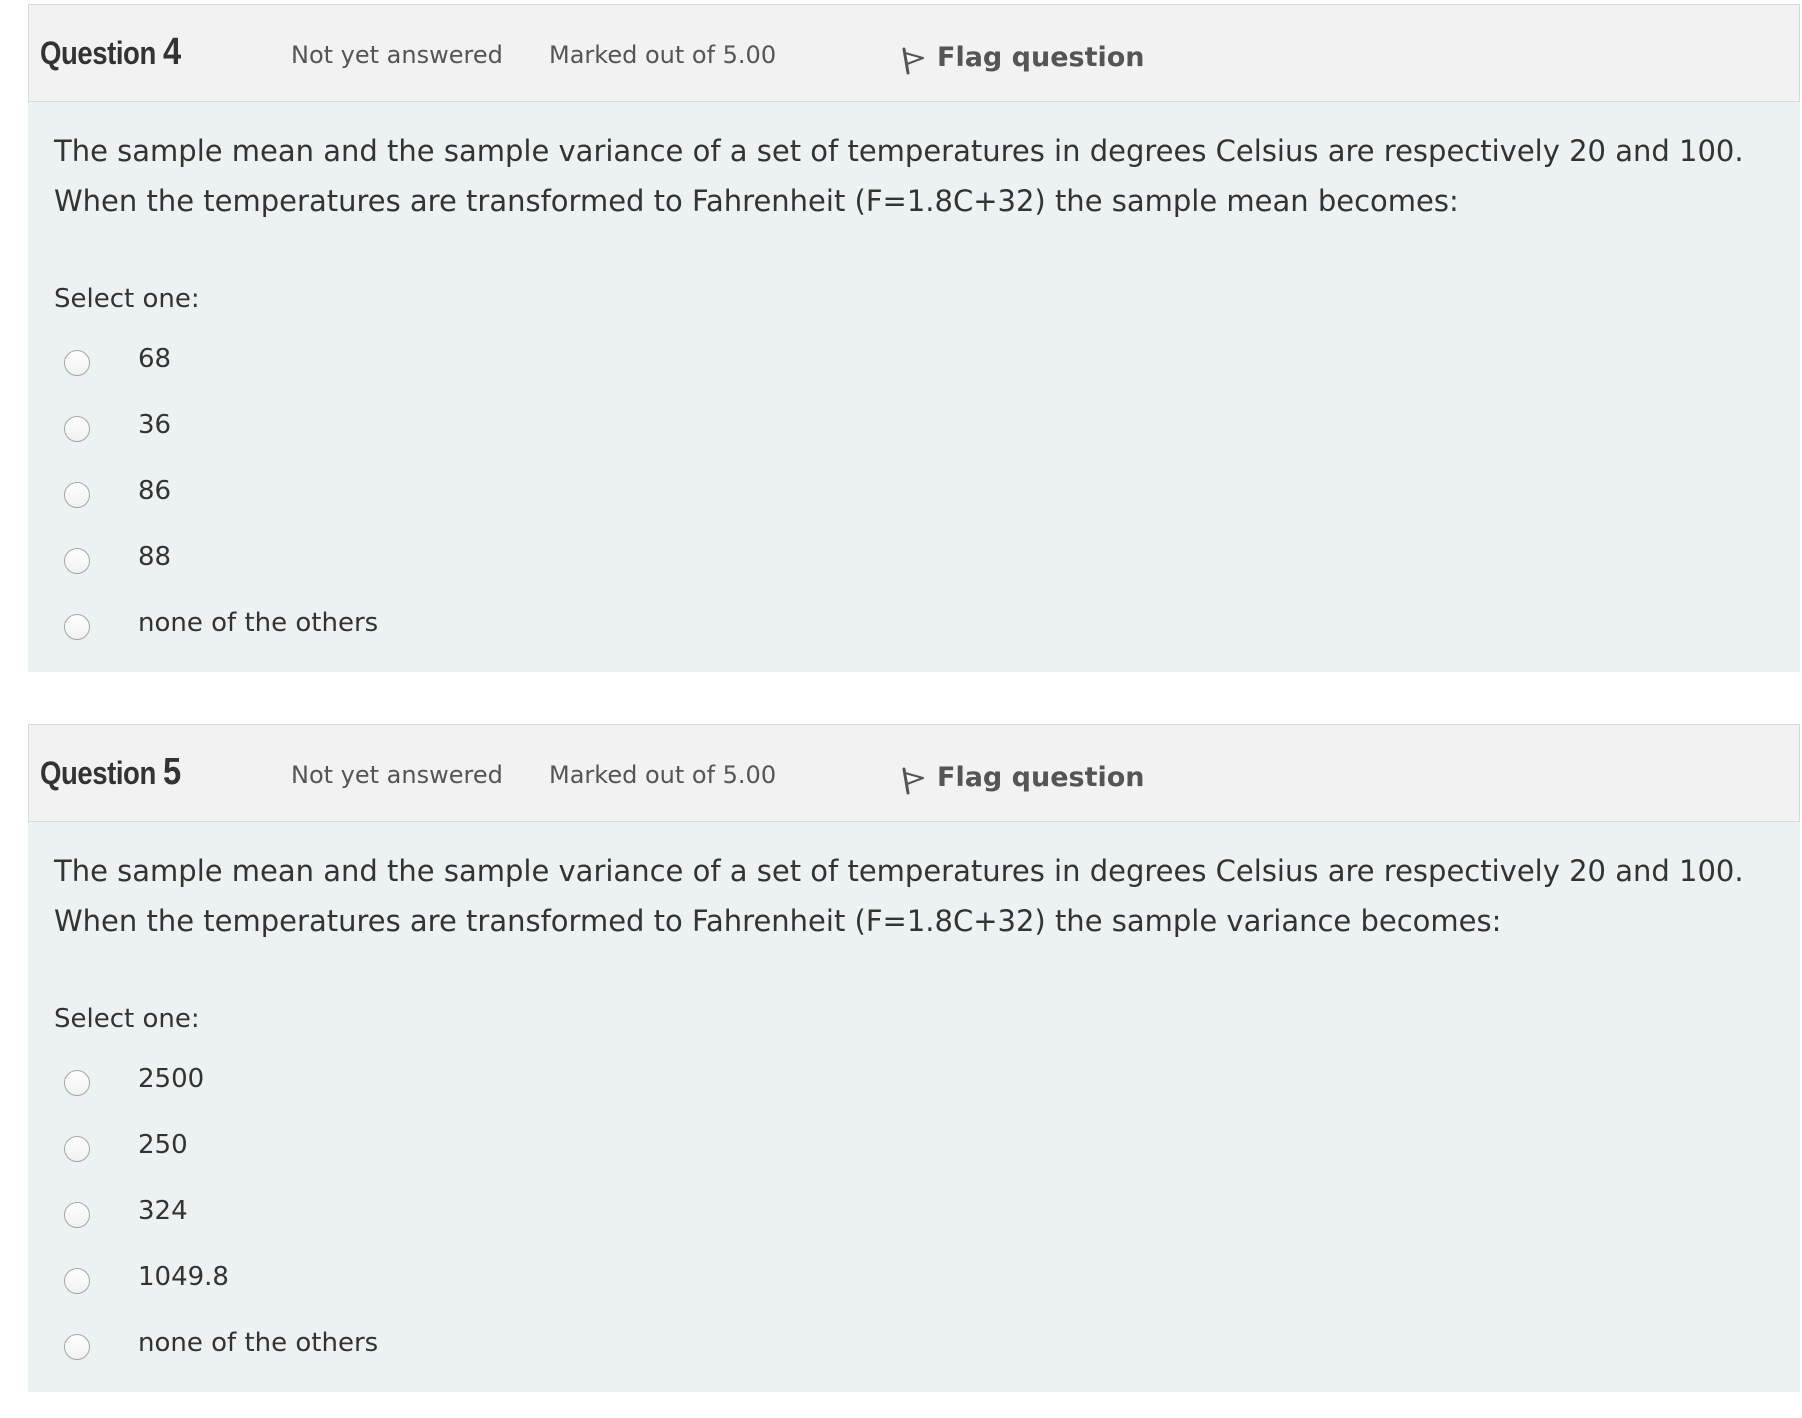  What do you see at coordinates (914, 557) in the screenshot?
I see `answer-option: 88` at bounding box center [914, 557].